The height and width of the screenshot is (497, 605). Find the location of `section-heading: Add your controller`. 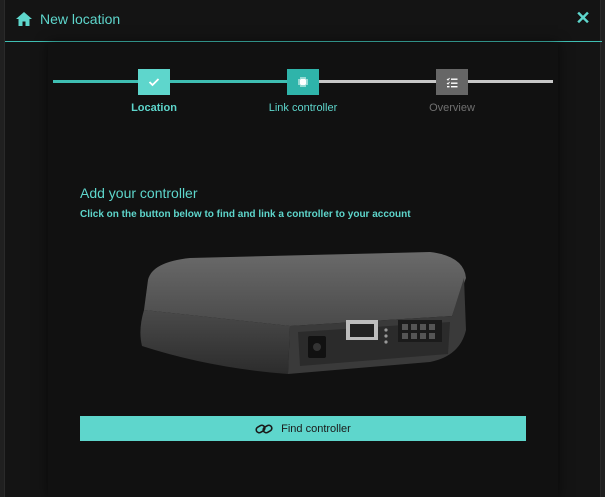

section-heading: Add your controller is located at coordinates (139, 193).